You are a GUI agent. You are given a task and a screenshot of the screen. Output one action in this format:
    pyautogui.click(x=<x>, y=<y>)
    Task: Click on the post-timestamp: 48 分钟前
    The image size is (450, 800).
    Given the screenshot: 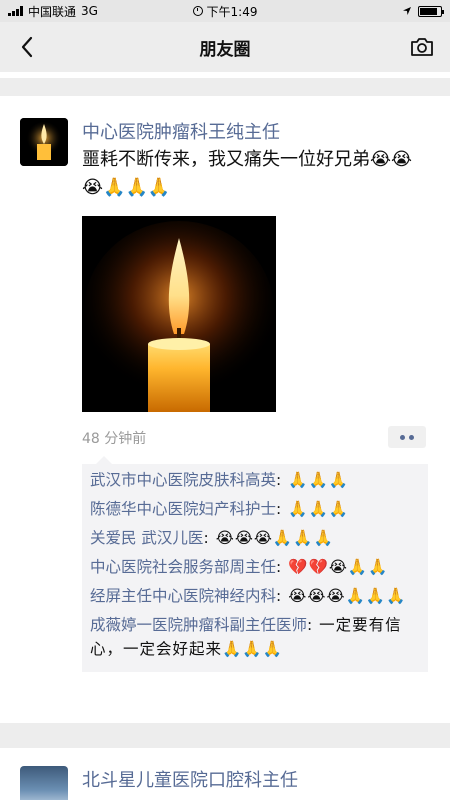 What is the action you would take?
    pyautogui.click(x=114, y=439)
    